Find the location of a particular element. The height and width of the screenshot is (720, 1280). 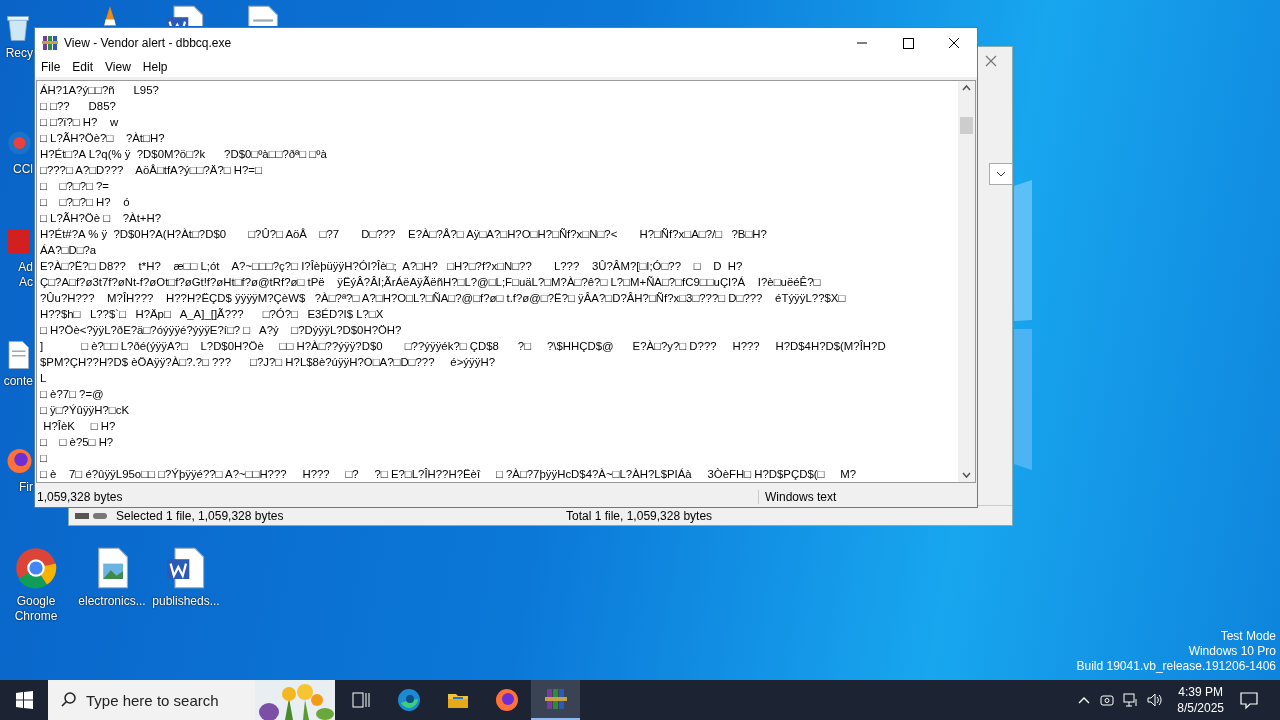

text-line: □ □ è?5□ H? is located at coordinates (77, 442).